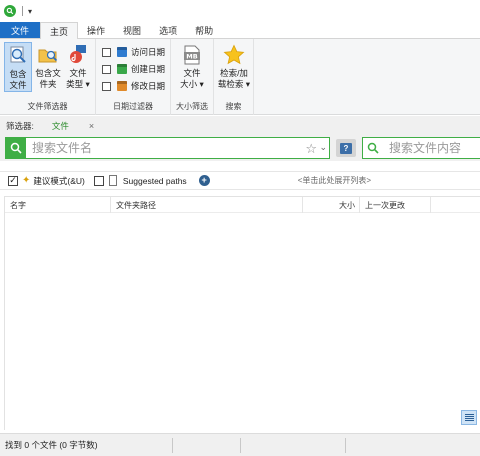  Describe the element at coordinates (122, 52) in the screenshot. I see `access-date-calendar-icon` at that location.